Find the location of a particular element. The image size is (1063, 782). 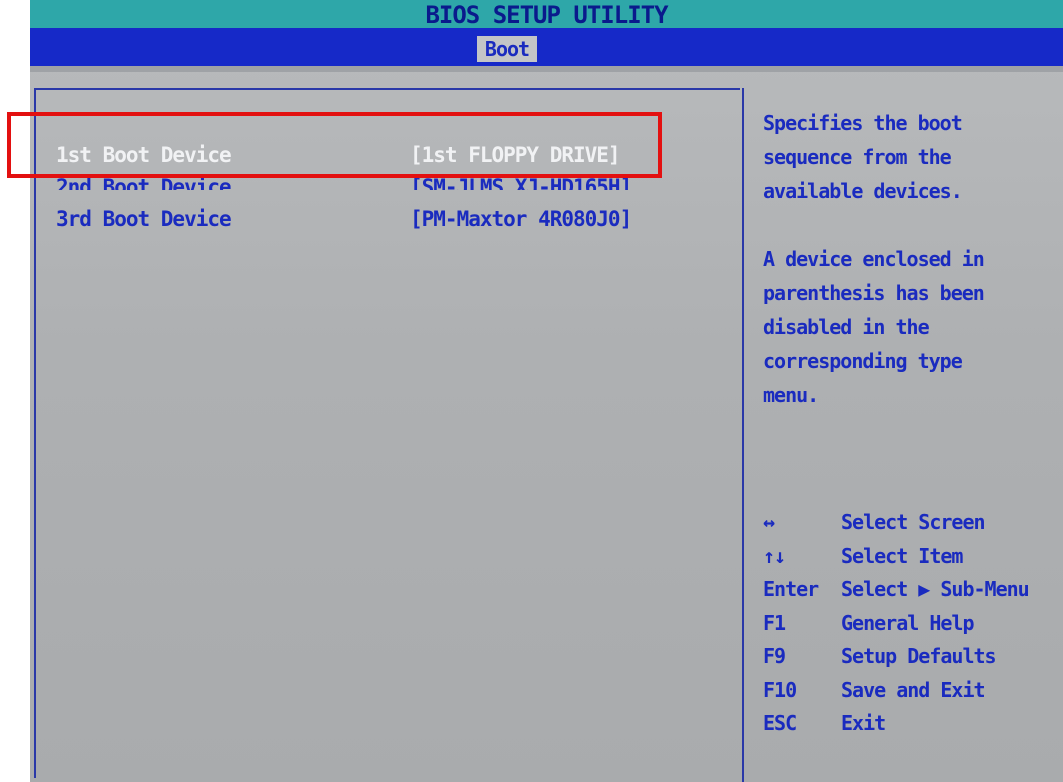

key-legend-row: F1 General Help is located at coordinates (913, 624).